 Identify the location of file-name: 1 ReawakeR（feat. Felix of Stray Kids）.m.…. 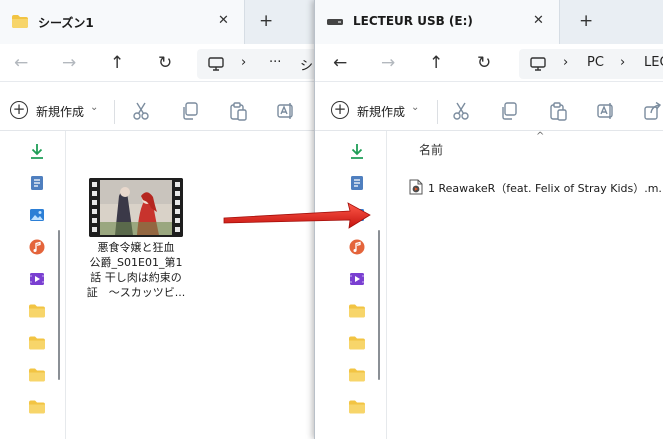
(545, 188).